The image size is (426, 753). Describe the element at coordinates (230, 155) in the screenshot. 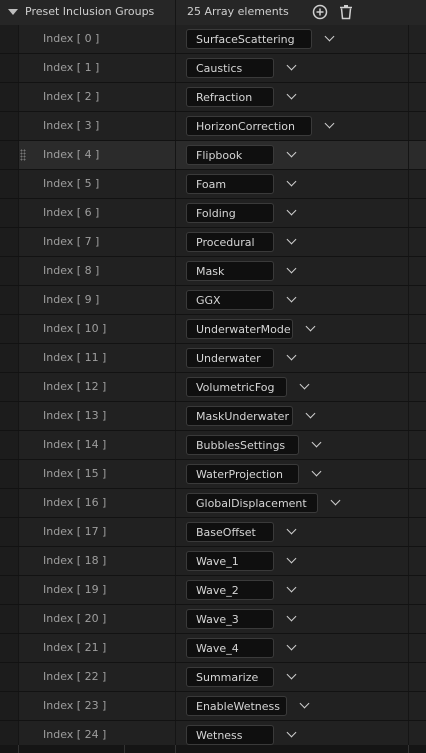

I see `element-value-dropdown: Flipbook` at that location.